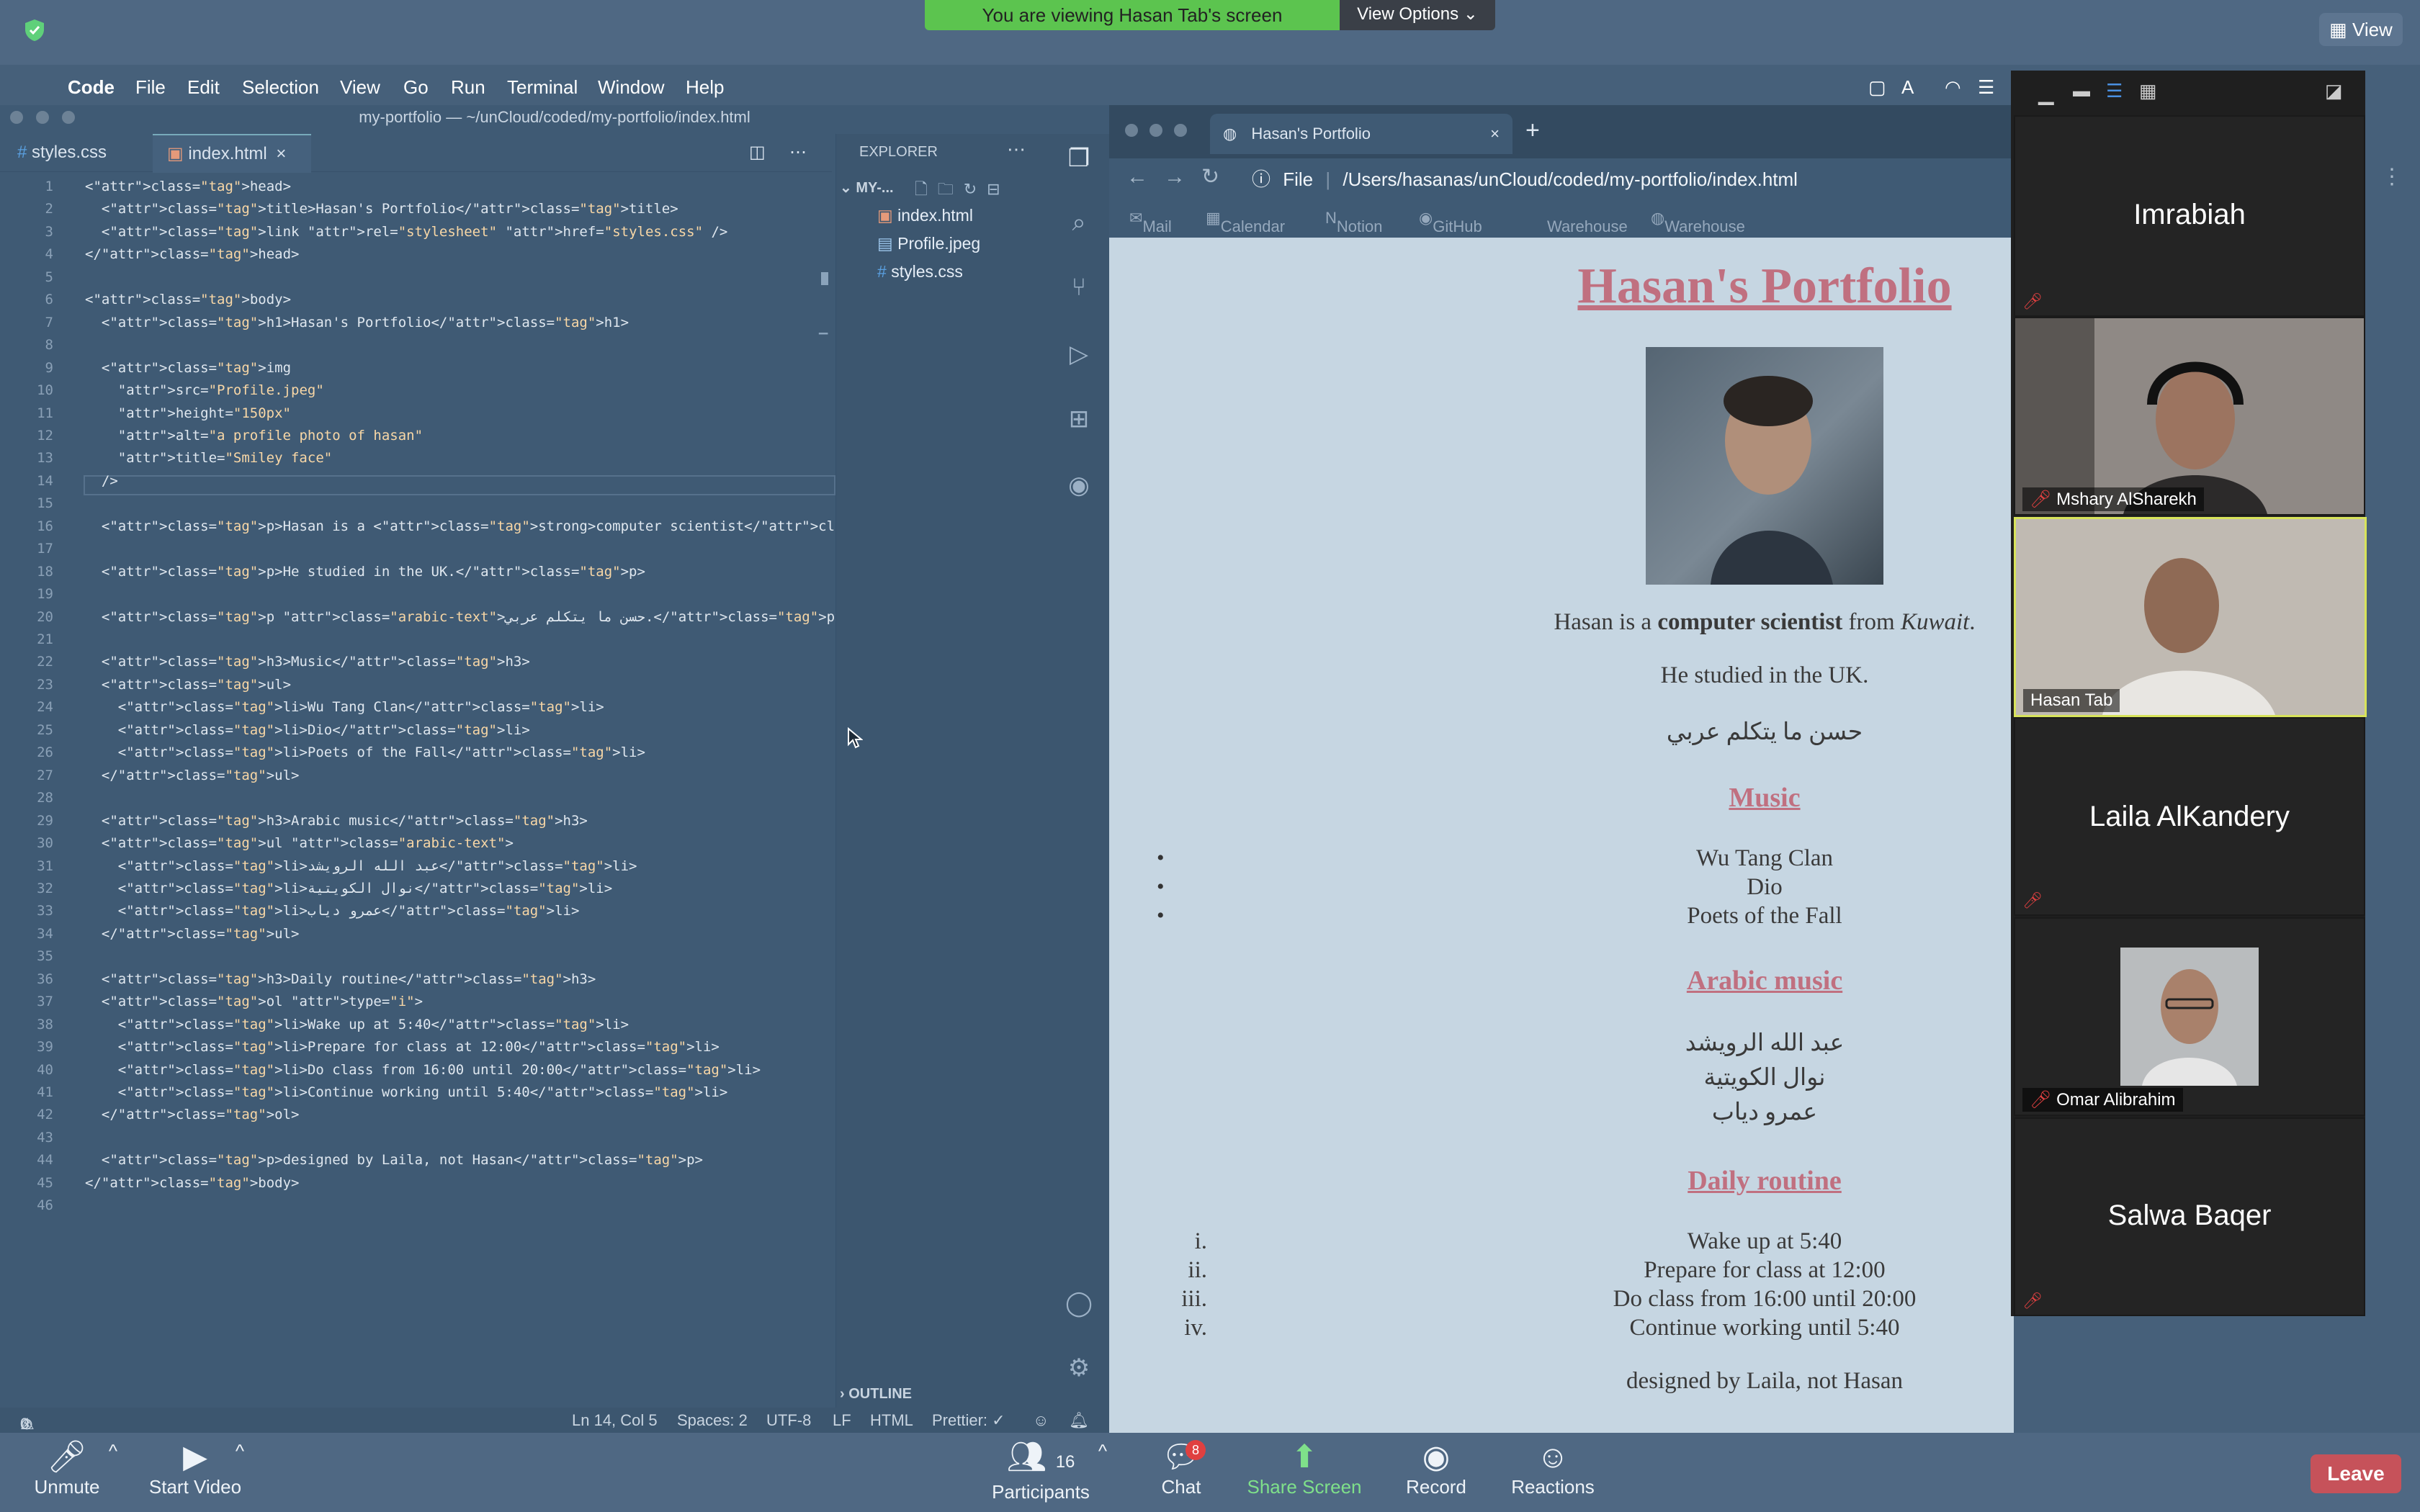  Describe the element at coordinates (416, 87) in the screenshot. I see `menu-go: Go` at that location.